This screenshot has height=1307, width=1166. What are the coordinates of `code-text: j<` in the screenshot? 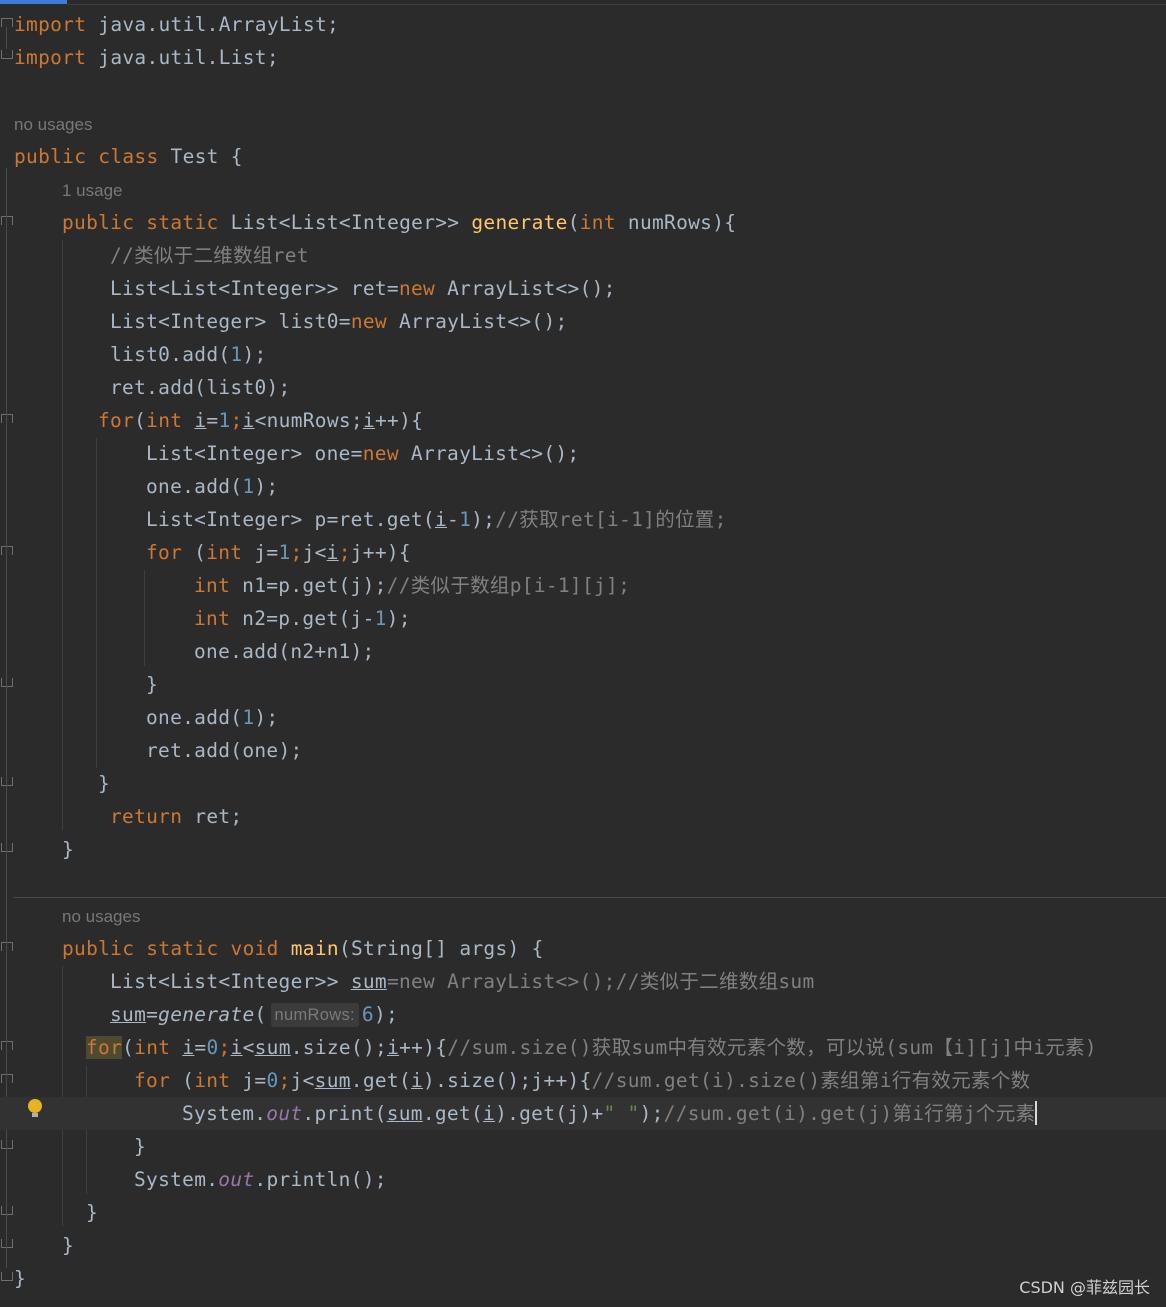 It's located at (314, 552).